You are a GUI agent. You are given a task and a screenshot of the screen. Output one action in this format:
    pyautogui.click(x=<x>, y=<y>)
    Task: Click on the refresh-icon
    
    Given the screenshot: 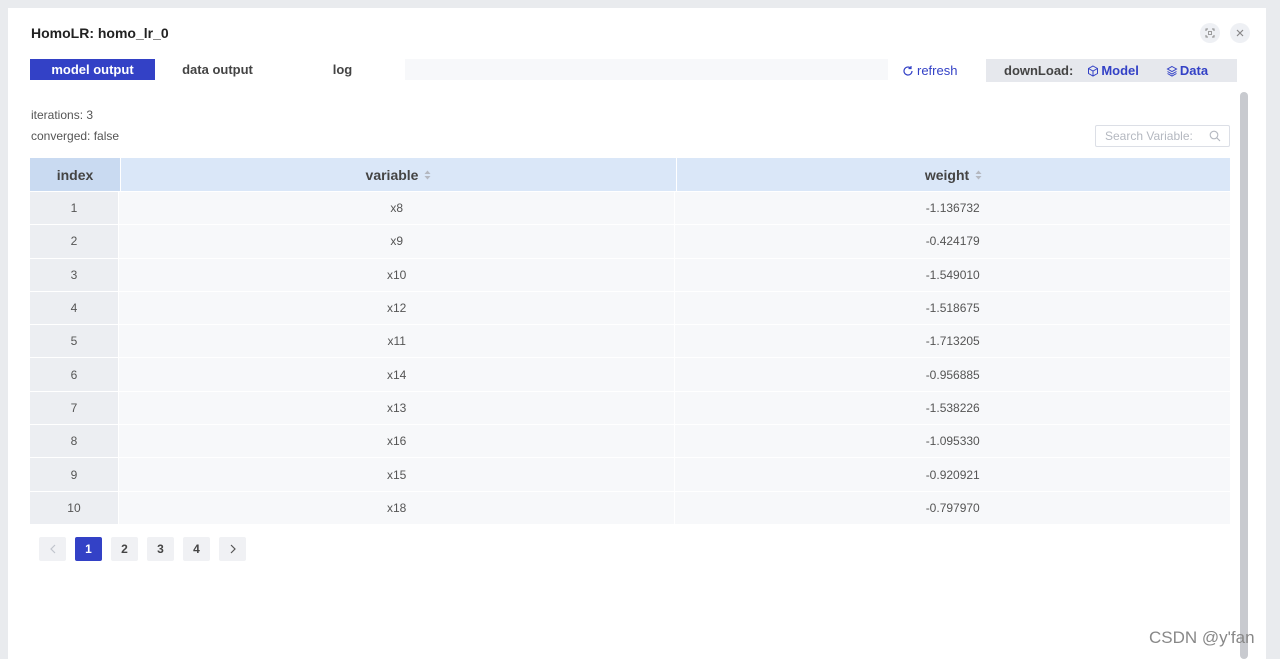 What is the action you would take?
    pyautogui.click(x=908, y=70)
    